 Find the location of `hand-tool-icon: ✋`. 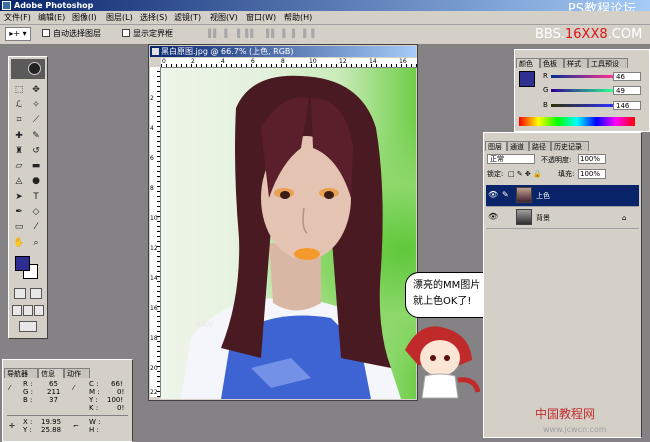

hand-tool-icon: ✋ is located at coordinates (19, 243).